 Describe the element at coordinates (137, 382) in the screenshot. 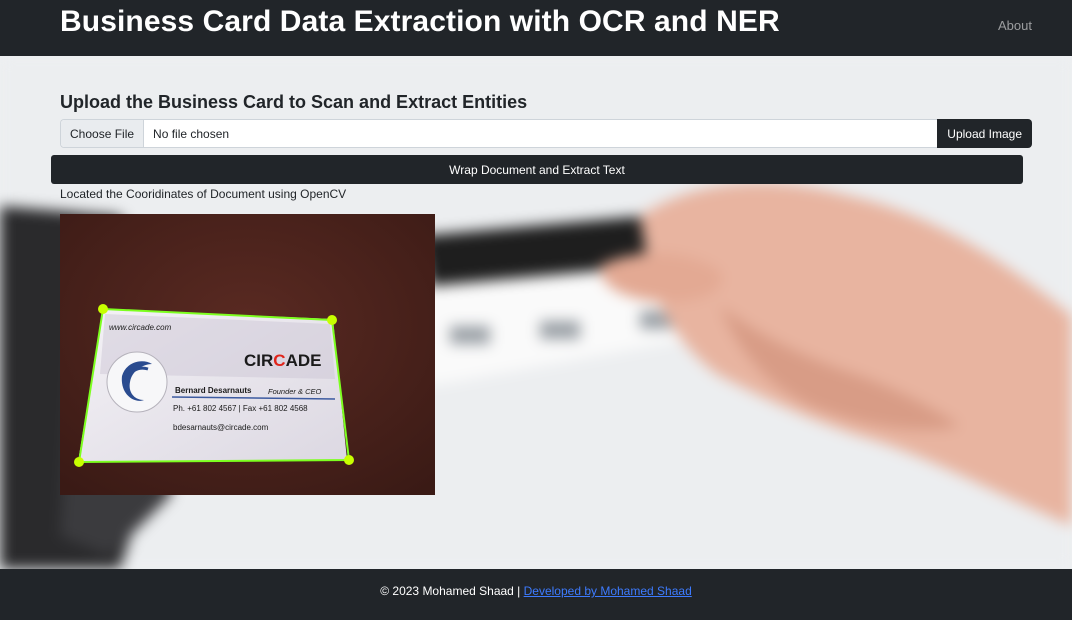

I see `card-logo` at that location.